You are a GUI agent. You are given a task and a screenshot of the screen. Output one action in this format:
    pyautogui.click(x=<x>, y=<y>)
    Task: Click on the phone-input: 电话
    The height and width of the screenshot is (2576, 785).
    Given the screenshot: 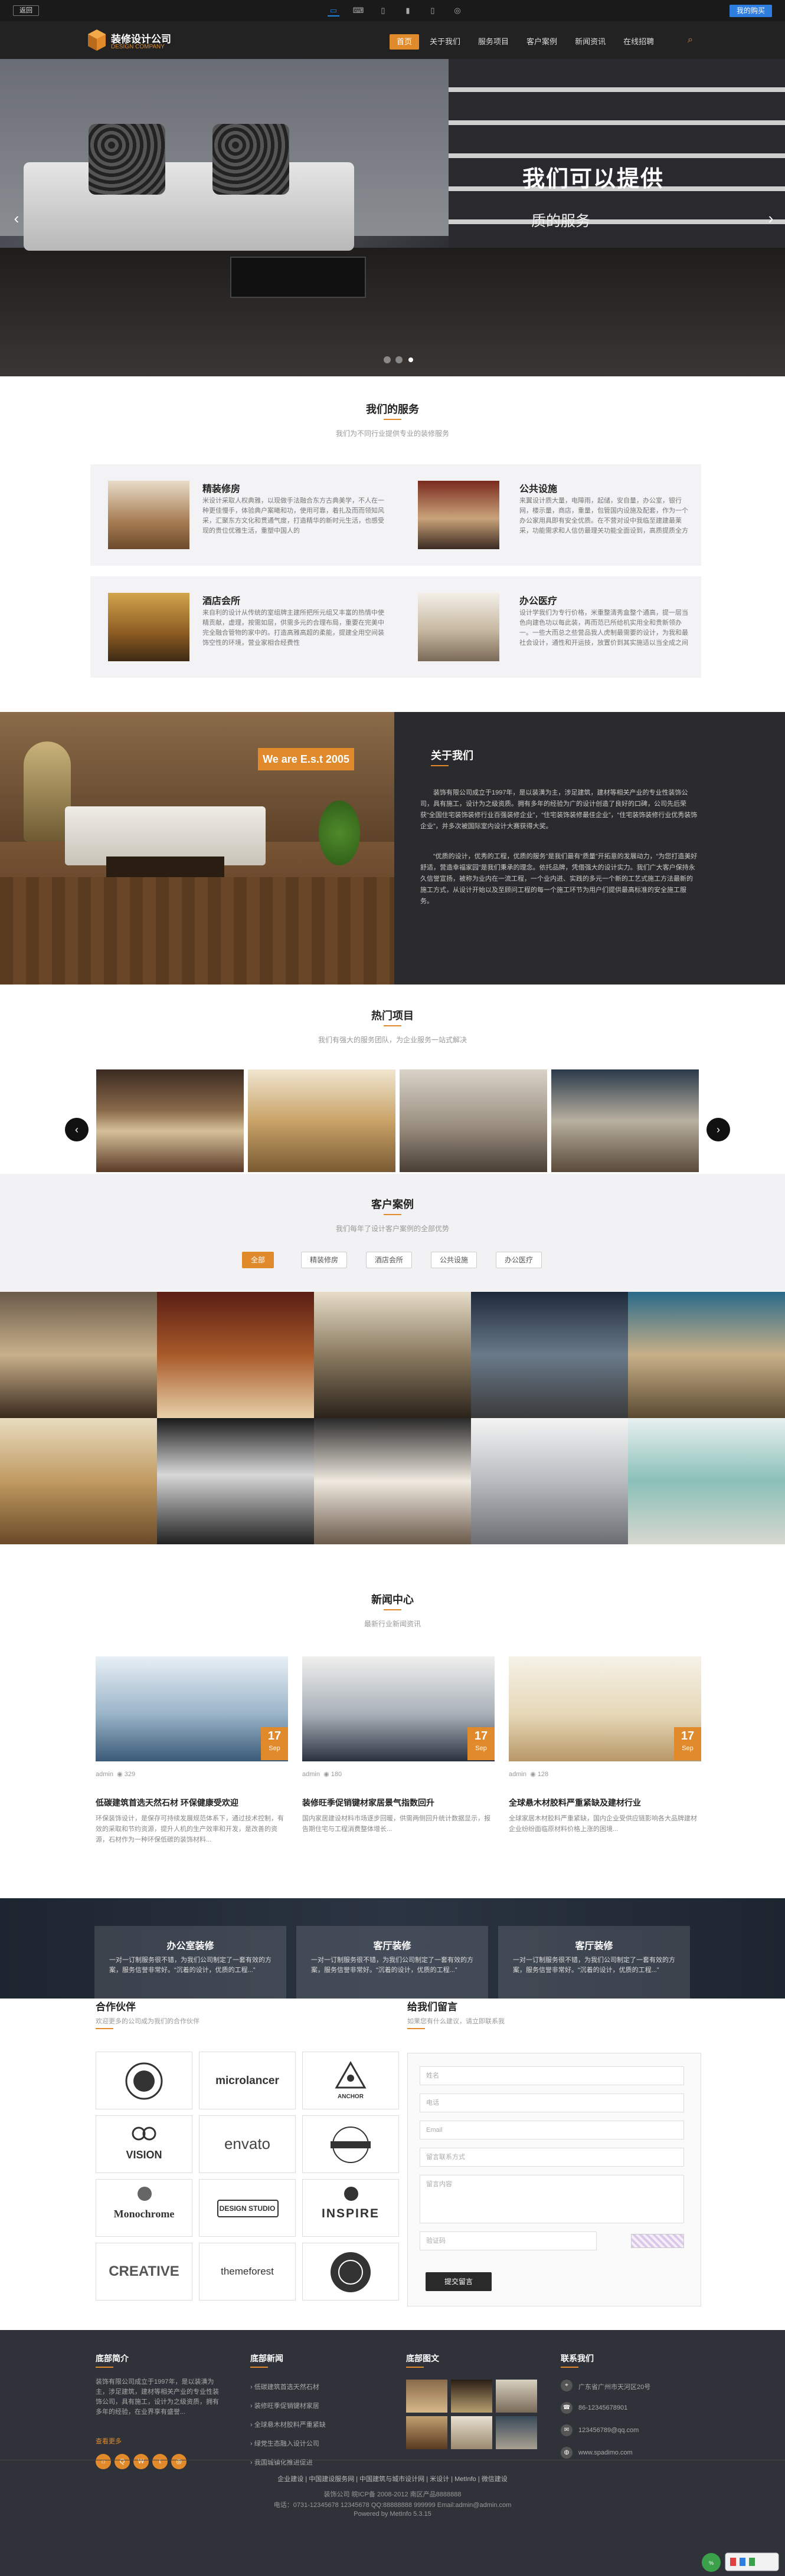 What is the action you would take?
    pyautogui.click(x=552, y=2102)
    